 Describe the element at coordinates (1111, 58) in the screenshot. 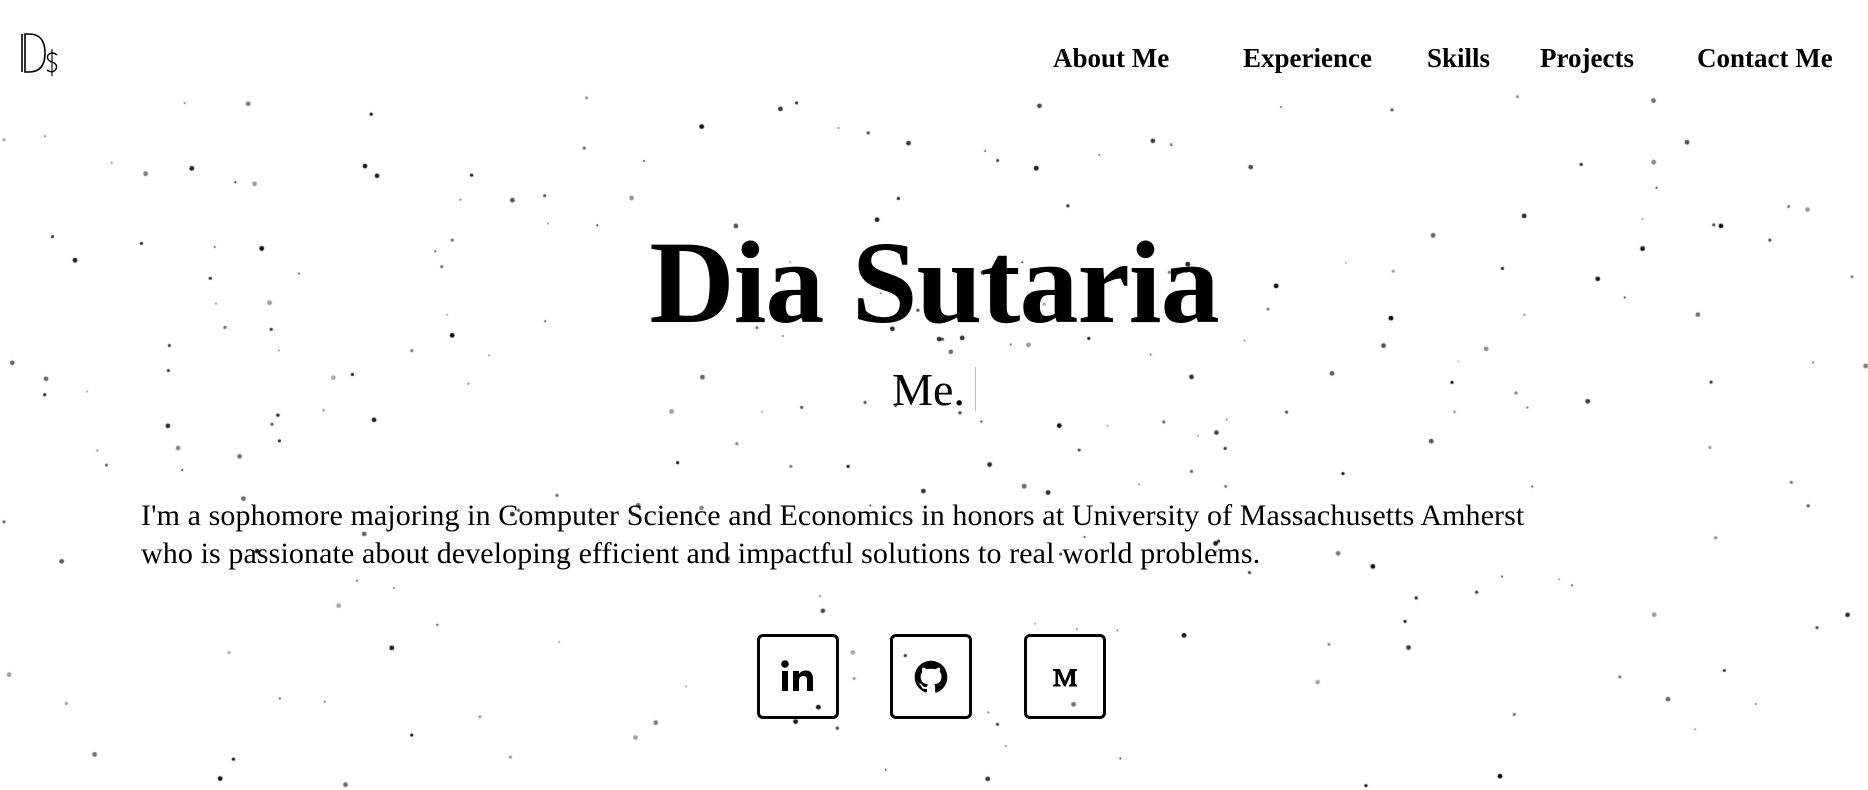

I see `nav-about-me: About Me` at that location.